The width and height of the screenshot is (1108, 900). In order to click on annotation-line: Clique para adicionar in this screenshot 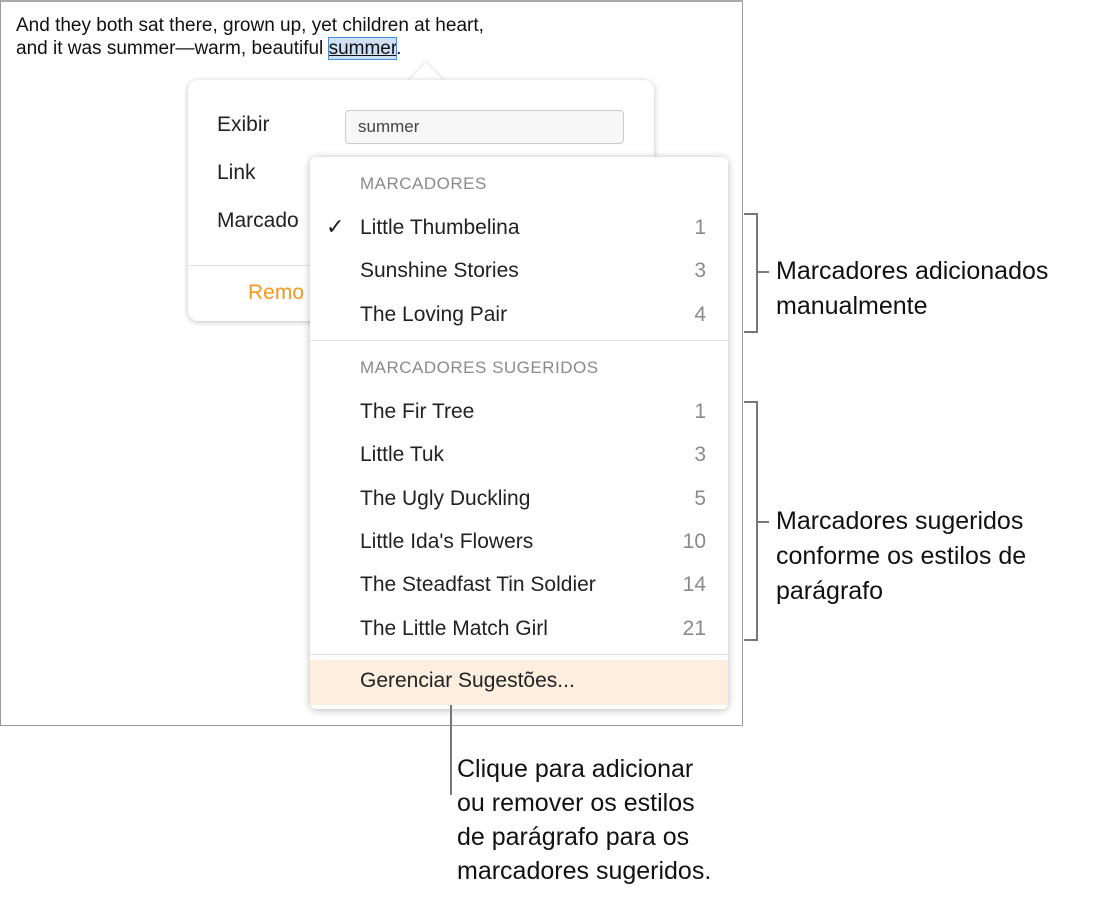, I will do `click(575, 769)`.